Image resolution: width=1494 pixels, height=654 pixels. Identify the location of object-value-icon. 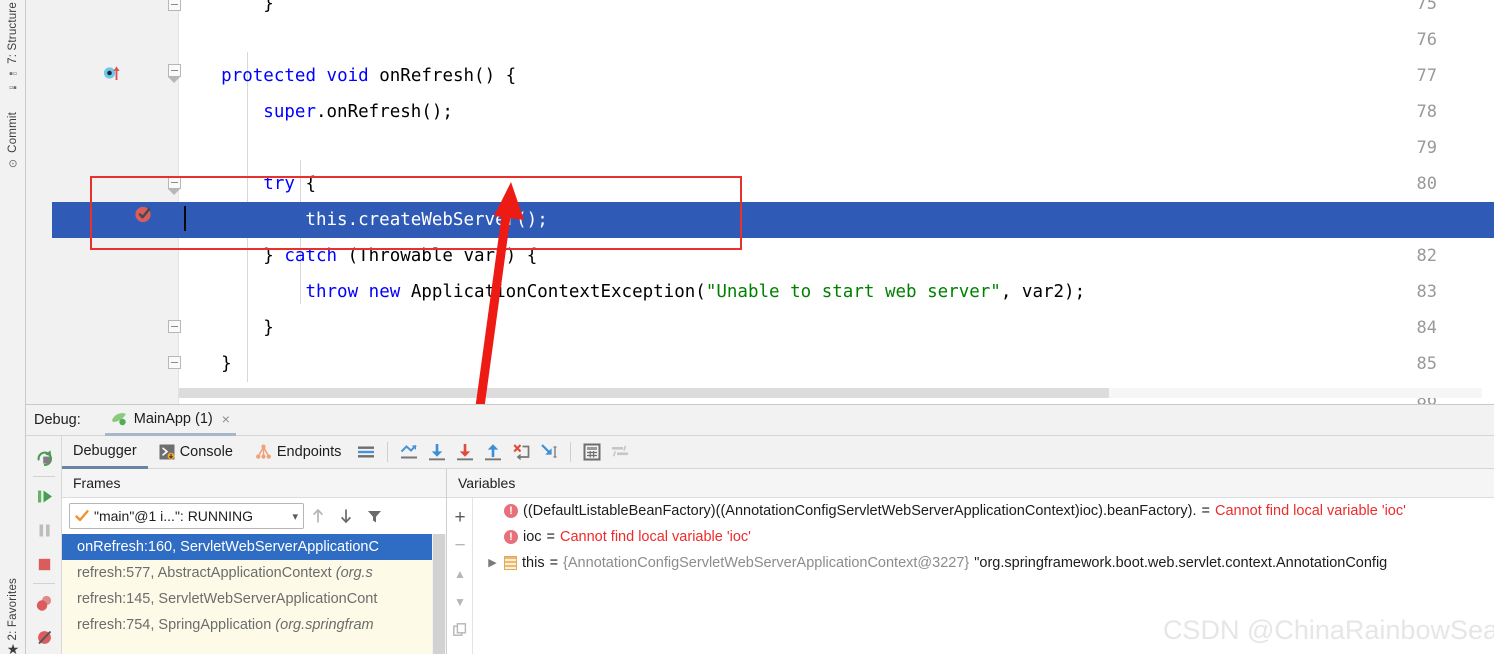
(510, 563).